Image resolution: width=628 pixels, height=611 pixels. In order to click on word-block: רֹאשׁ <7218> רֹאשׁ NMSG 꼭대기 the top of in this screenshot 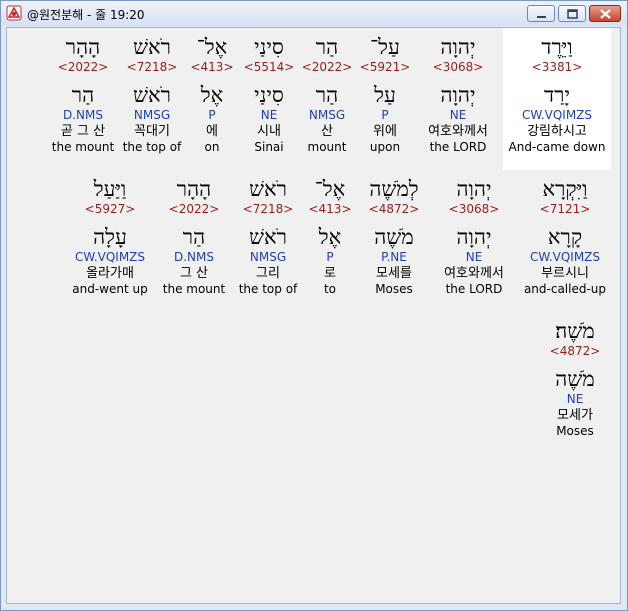, I will do `click(152, 91)`.